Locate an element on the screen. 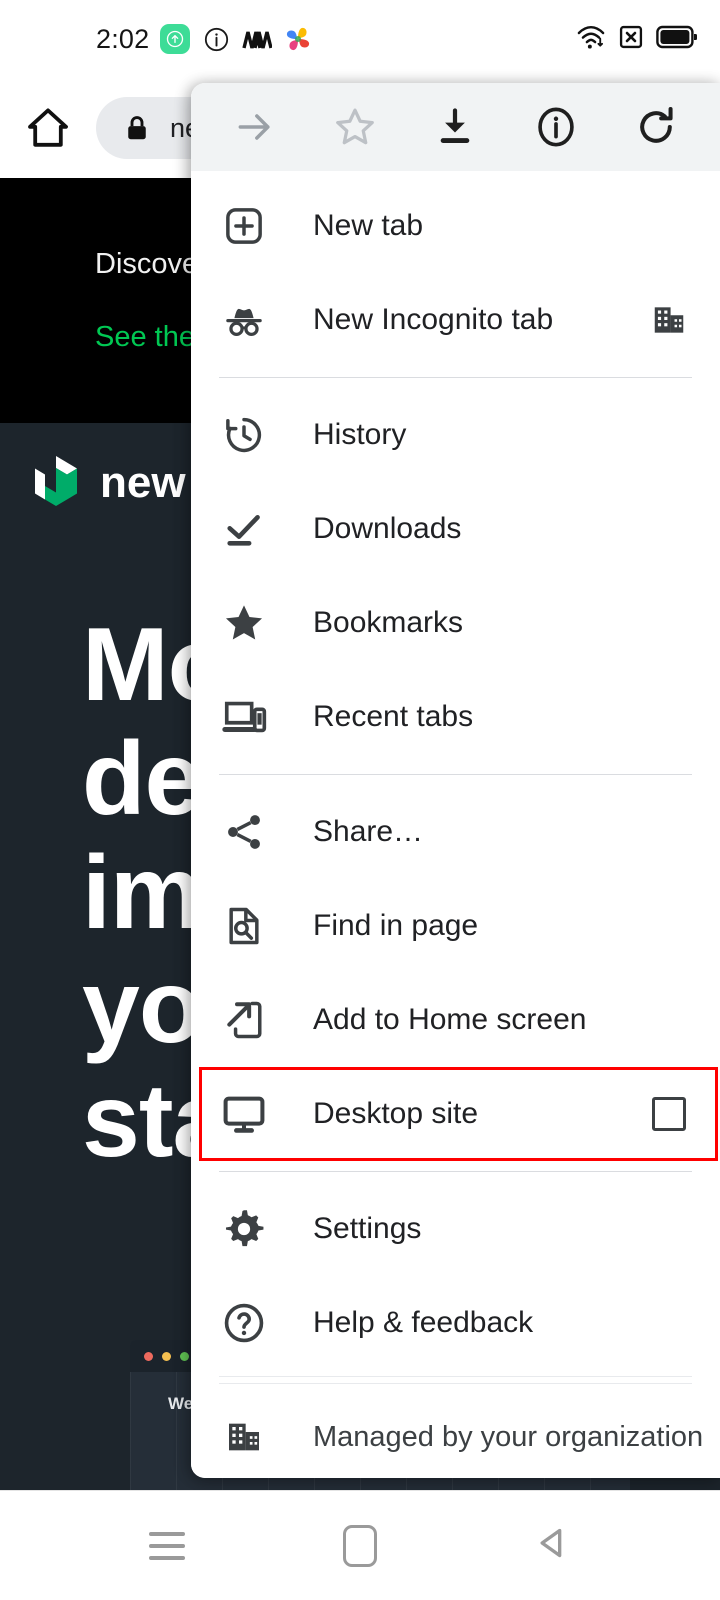 The height and width of the screenshot is (1600, 720). google-photos-icon is located at coordinates (298, 39).